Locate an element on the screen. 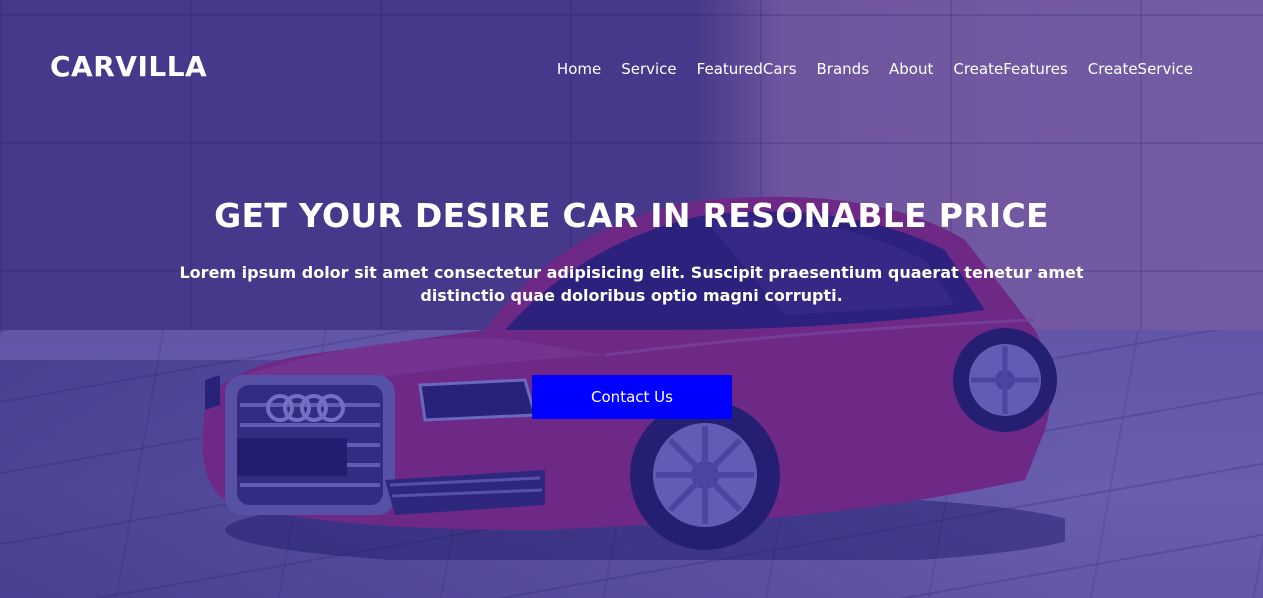 The width and height of the screenshot is (1263, 598). nav-item-create-service: CreateService is located at coordinates (1140, 69).